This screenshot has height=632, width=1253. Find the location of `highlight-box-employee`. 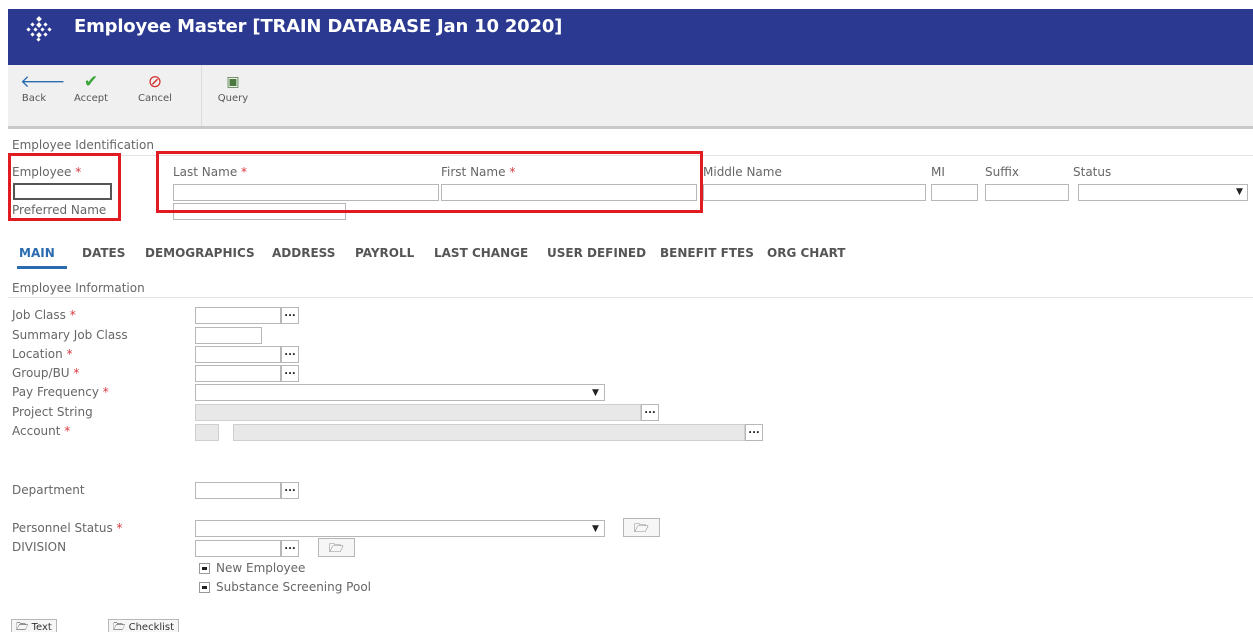

highlight-box-employee is located at coordinates (64, 187).